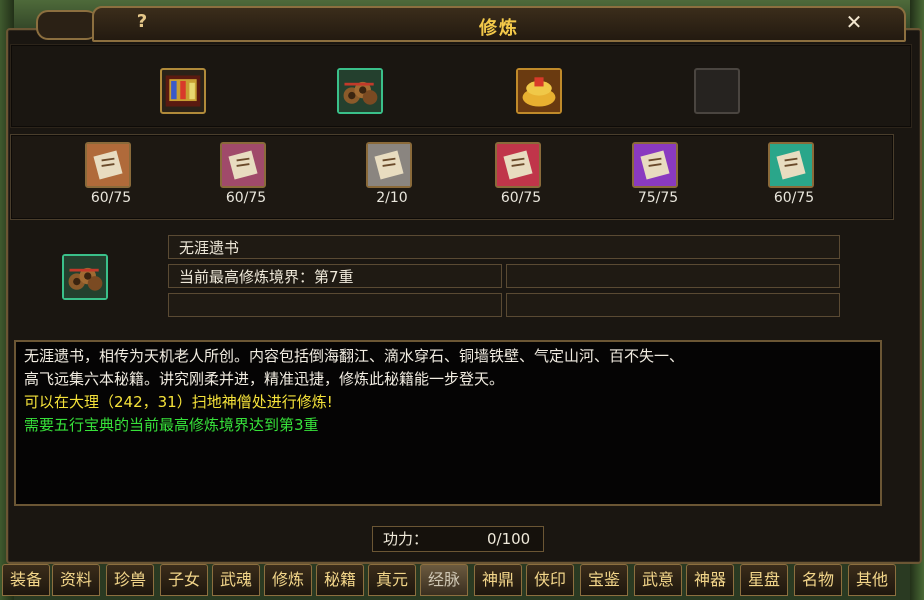  I want to click on title-bar: 修炼, so click(499, 24).